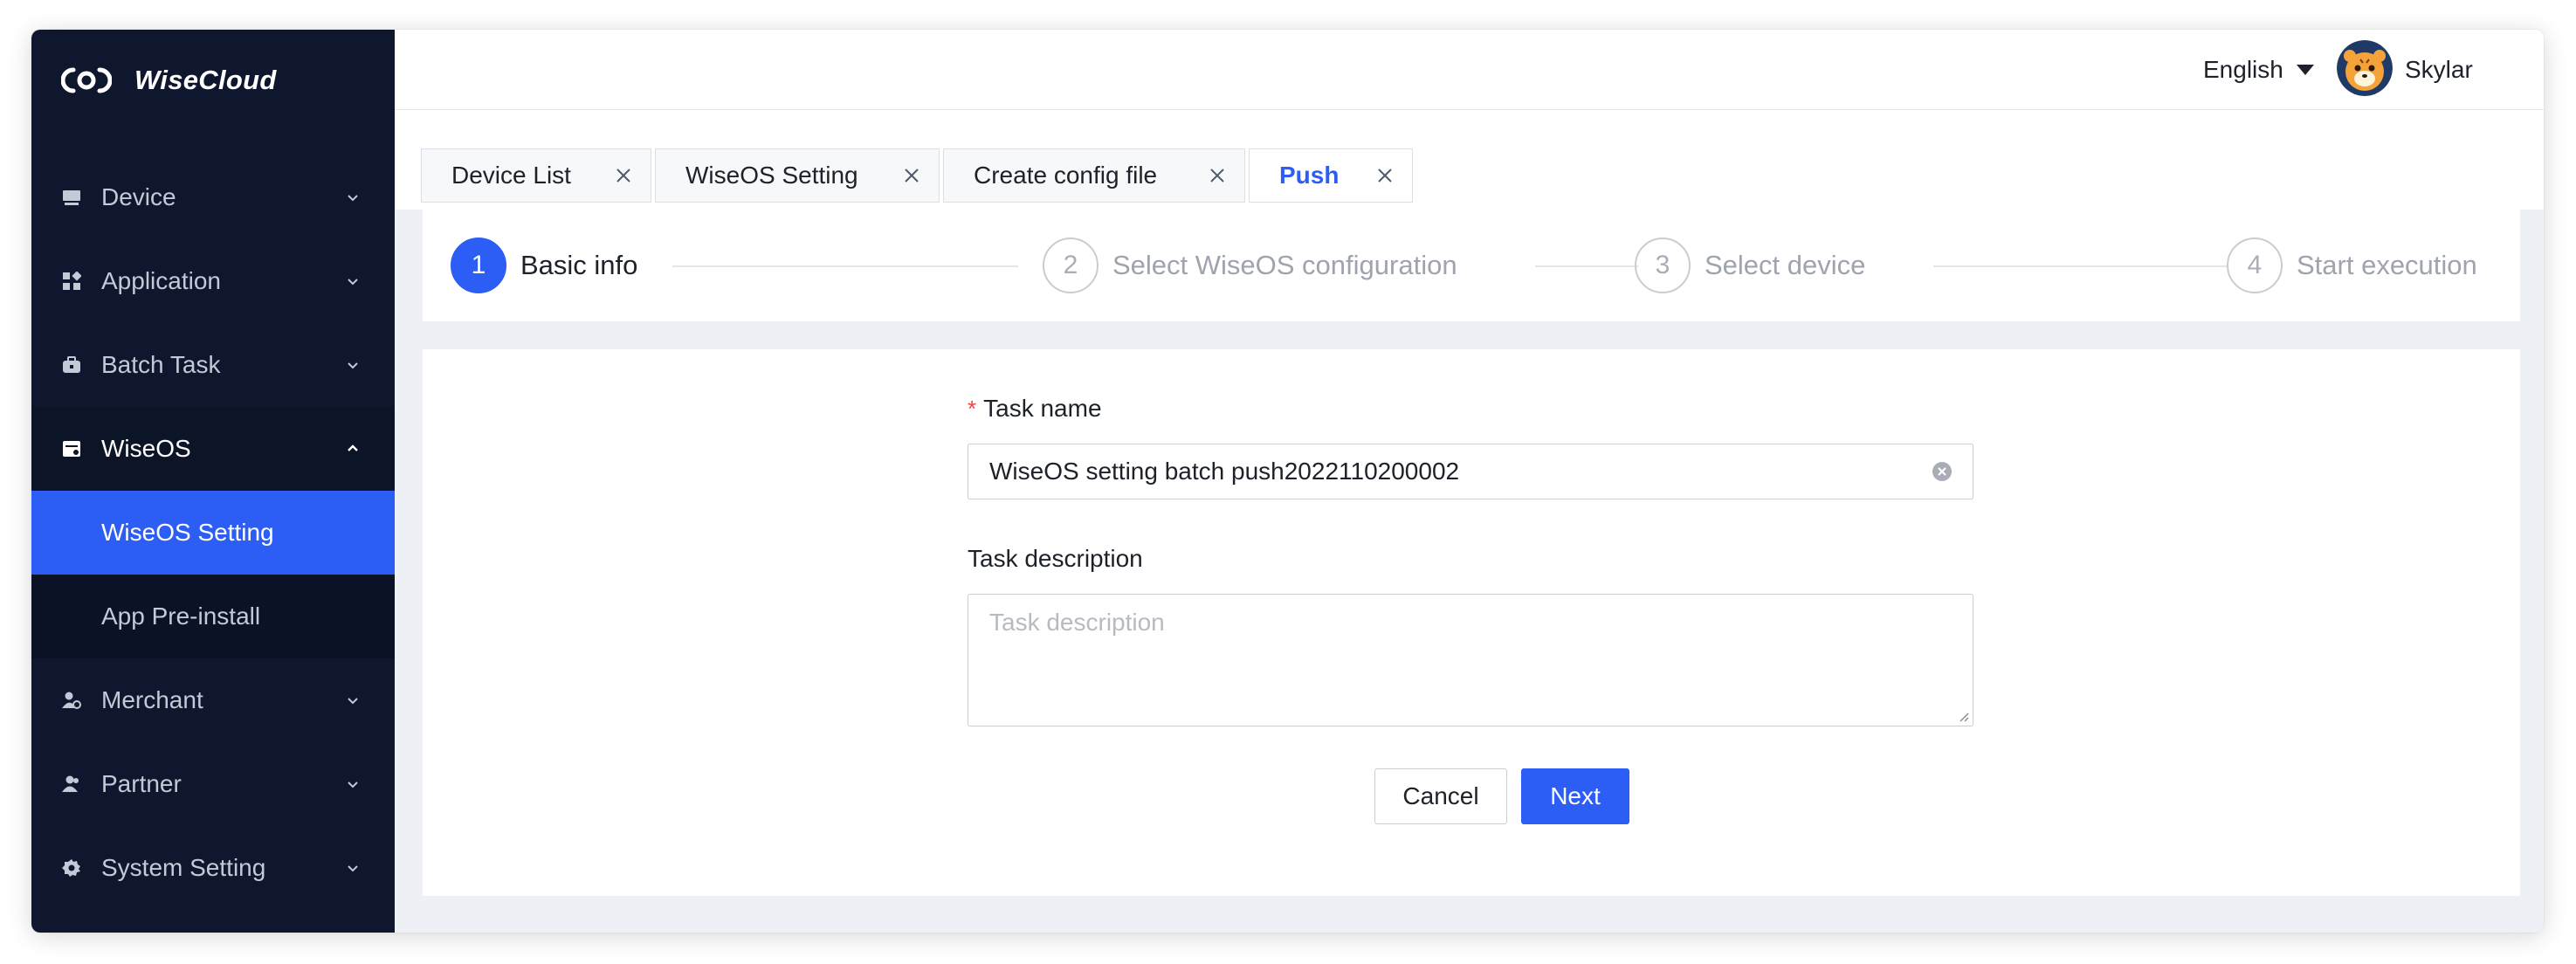 The image size is (2576, 964). I want to click on sidebar-subitem-app-pre-install: App Pre-install, so click(213, 616).